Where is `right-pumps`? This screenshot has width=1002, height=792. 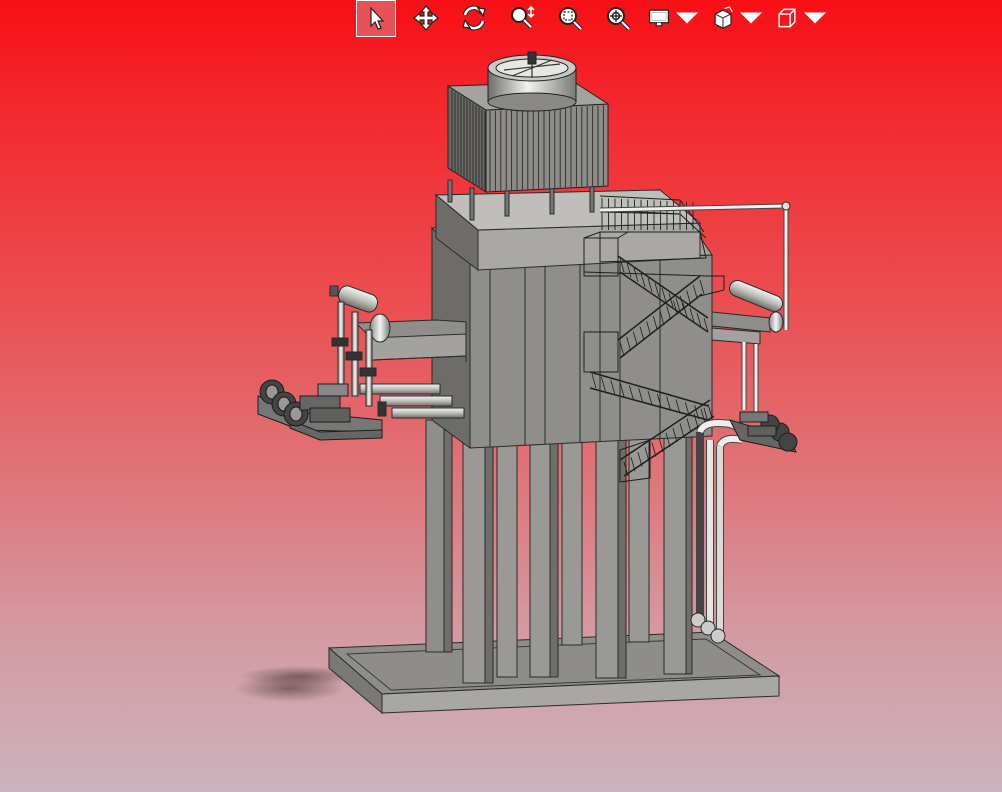 right-pumps is located at coordinates (763, 432).